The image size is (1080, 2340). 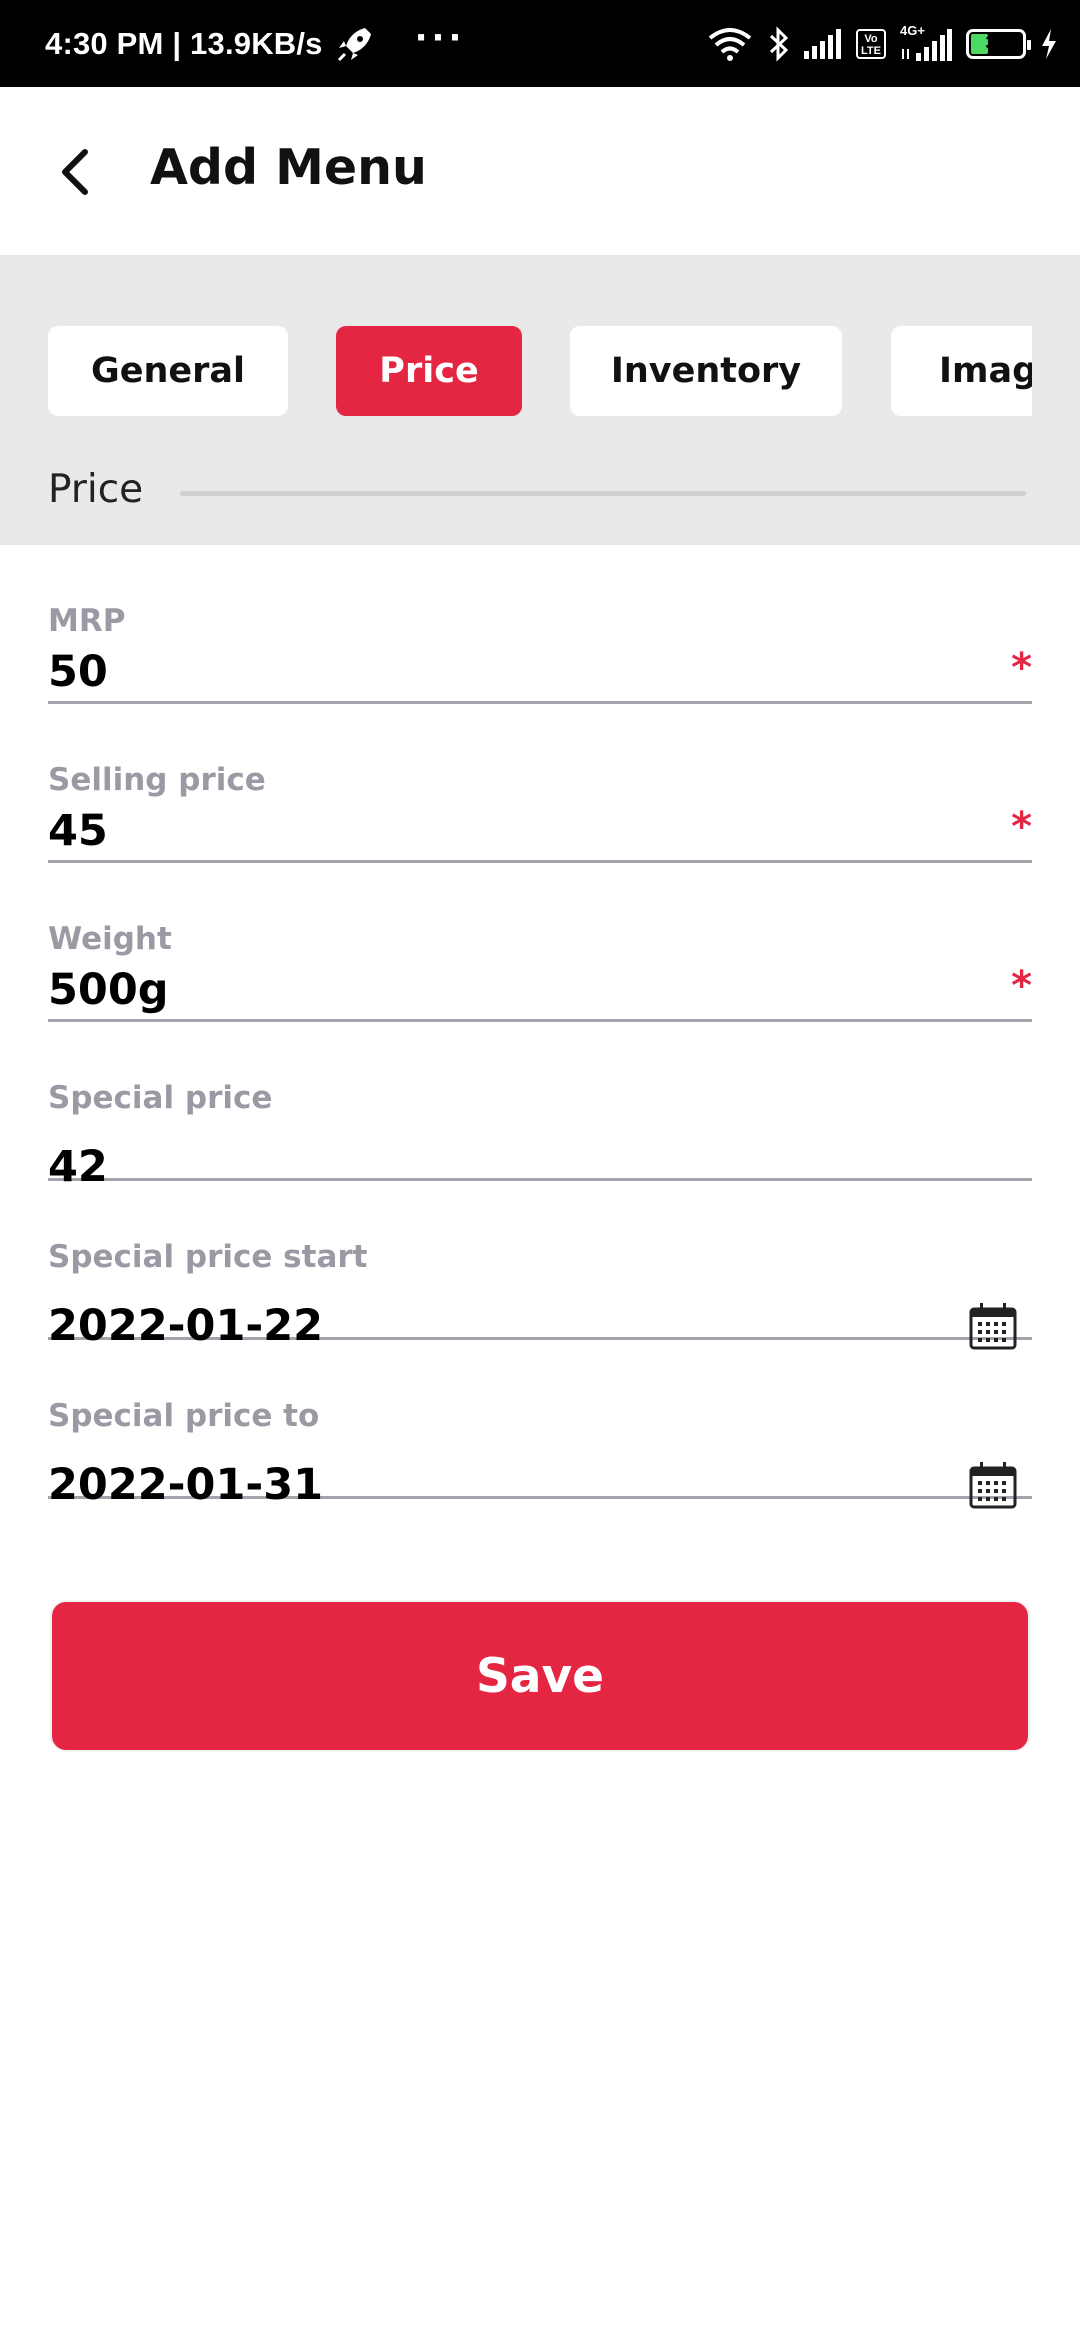 I want to click on volte-icon: Vo LTE, so click(x=871, y=43).